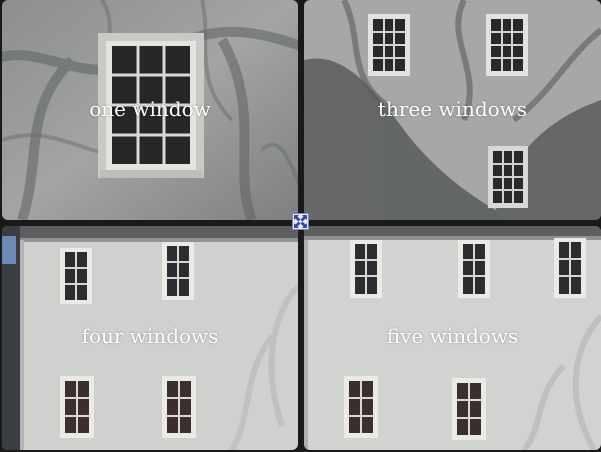 This screenshot has height=452, width=601. I want to click on expand-arrows-icon, so click(300, 221).